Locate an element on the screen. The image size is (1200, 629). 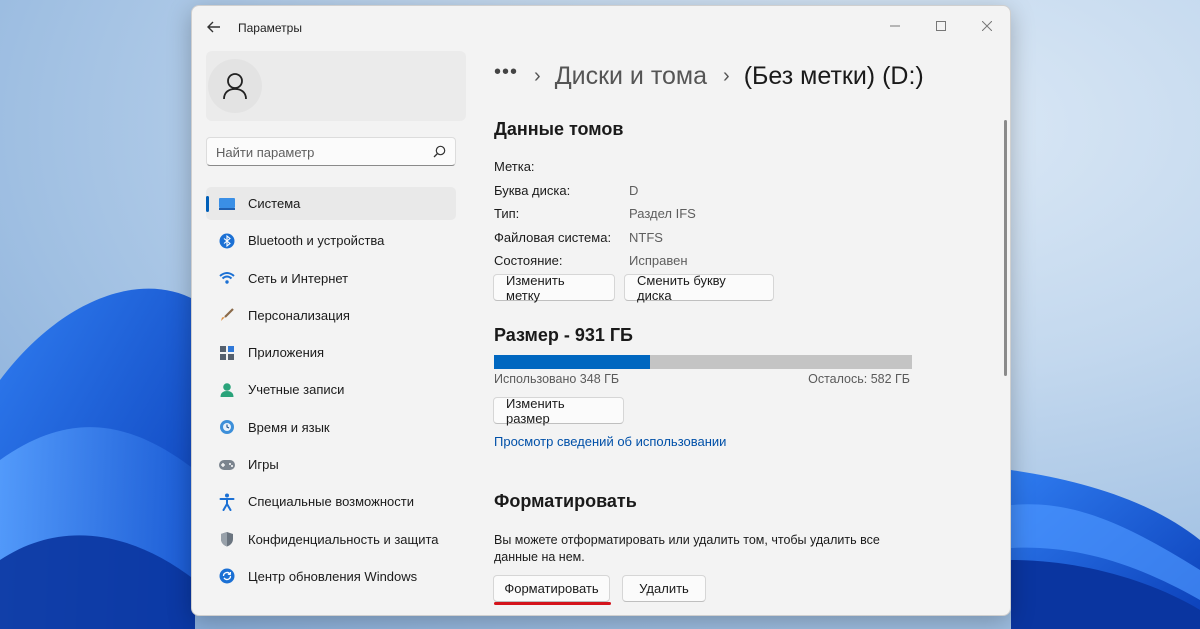
resize-button: Изменить размер is located at coordinates (558, 411).